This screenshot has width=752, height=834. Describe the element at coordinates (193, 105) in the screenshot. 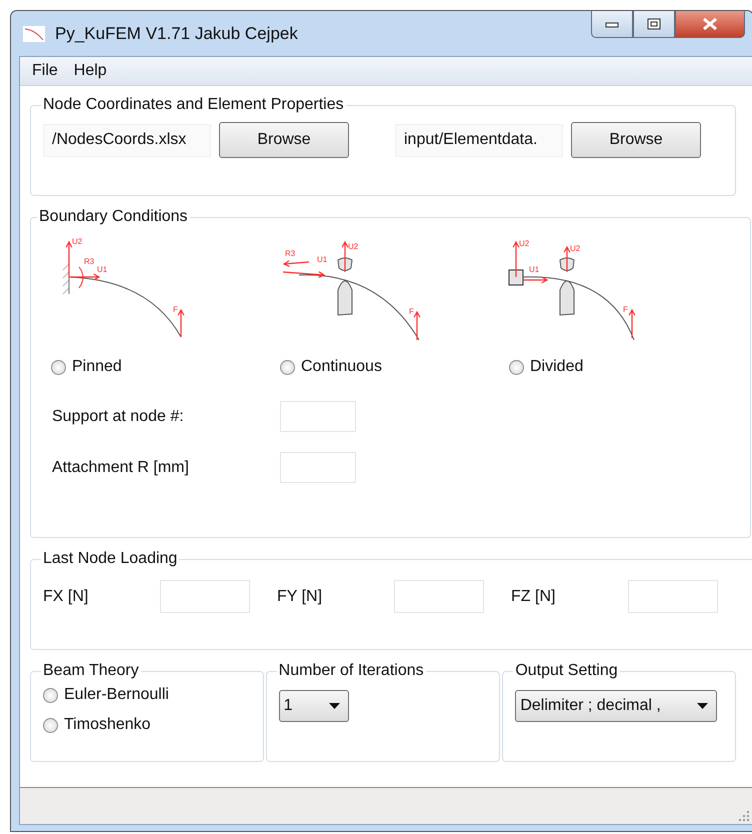

I see `group-title: Node Coordinates and Element Properties` at that location.